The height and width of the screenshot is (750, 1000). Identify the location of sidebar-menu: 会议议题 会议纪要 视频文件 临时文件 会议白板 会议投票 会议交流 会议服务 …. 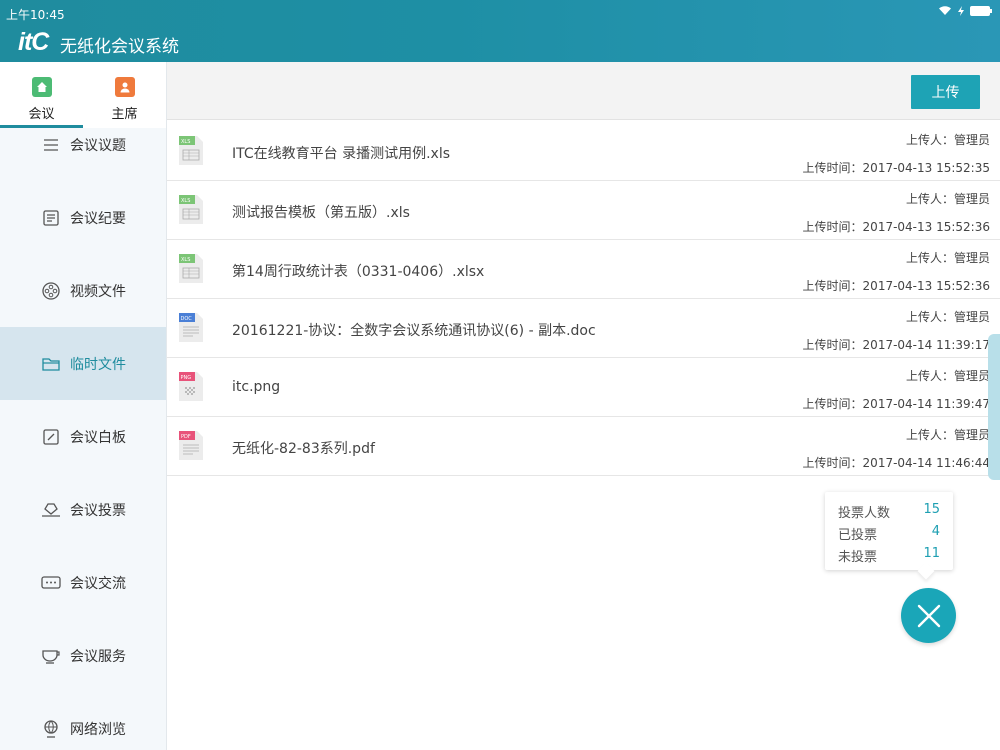
(83, 429).